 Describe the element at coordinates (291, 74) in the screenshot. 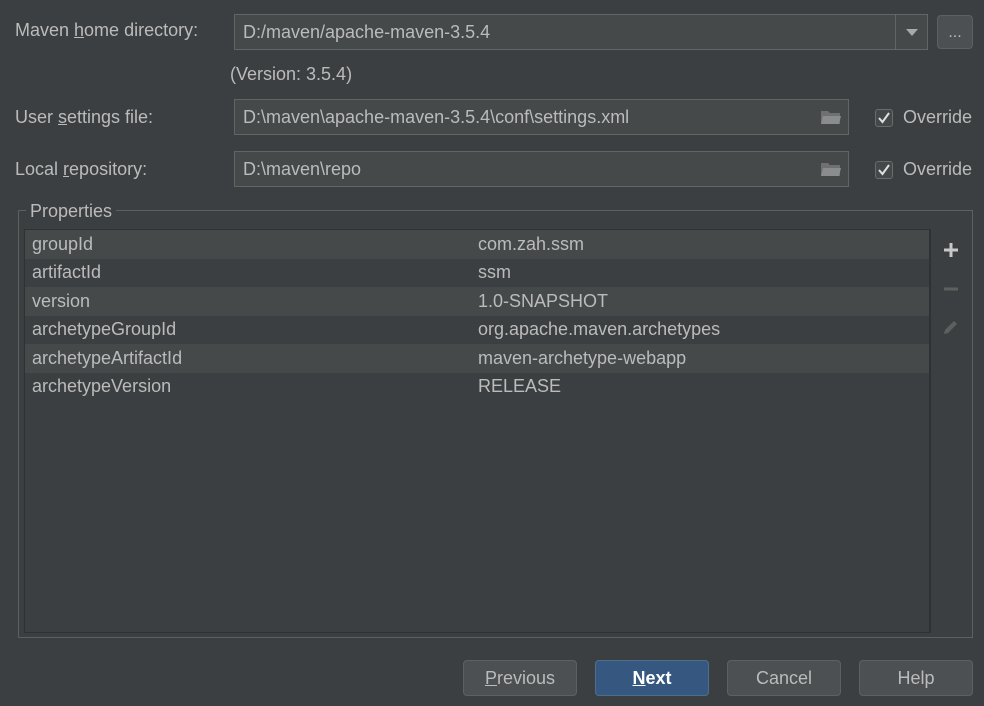

I see `maven-version-note: (Version: 3.5.4)` at that location.